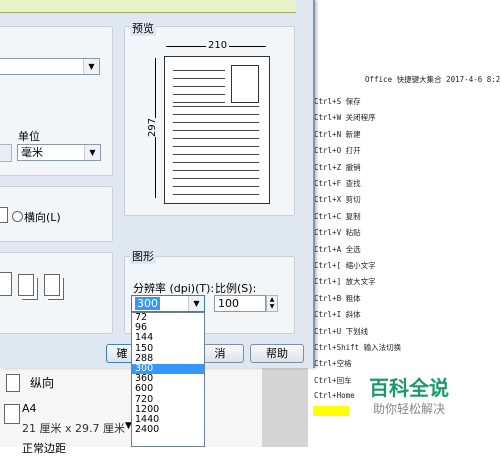  I want to click on resolution-label: 分辨率 (dpi)(T):, so click(174, 288).